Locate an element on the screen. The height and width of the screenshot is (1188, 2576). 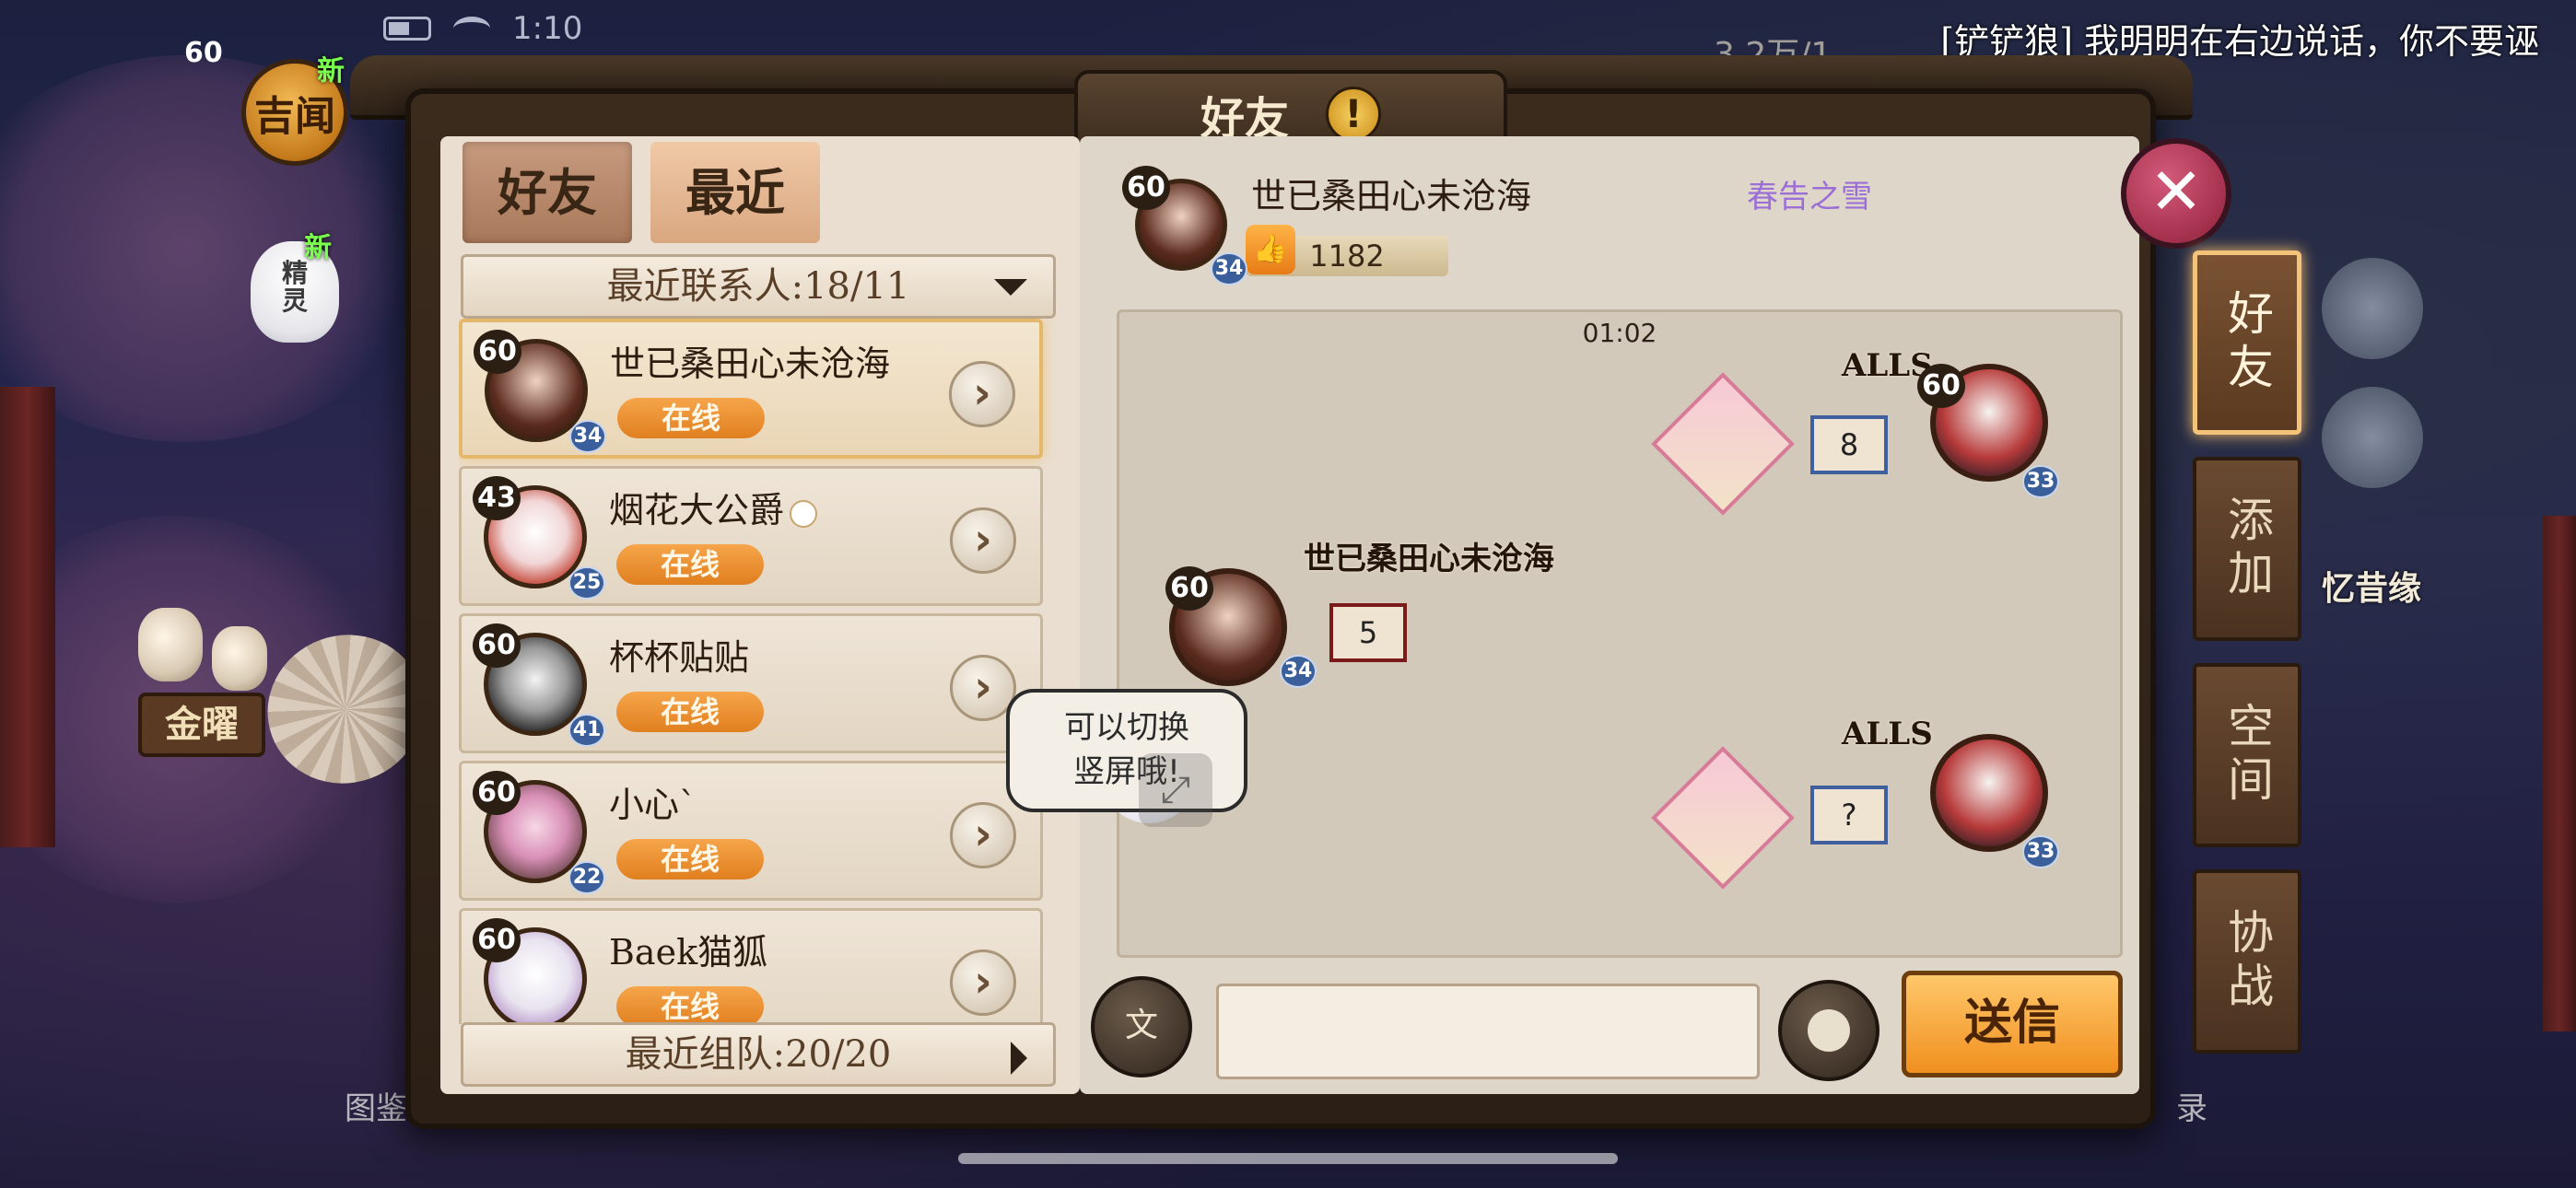
record-label: 录 is located at coordinates (2191, 1105).